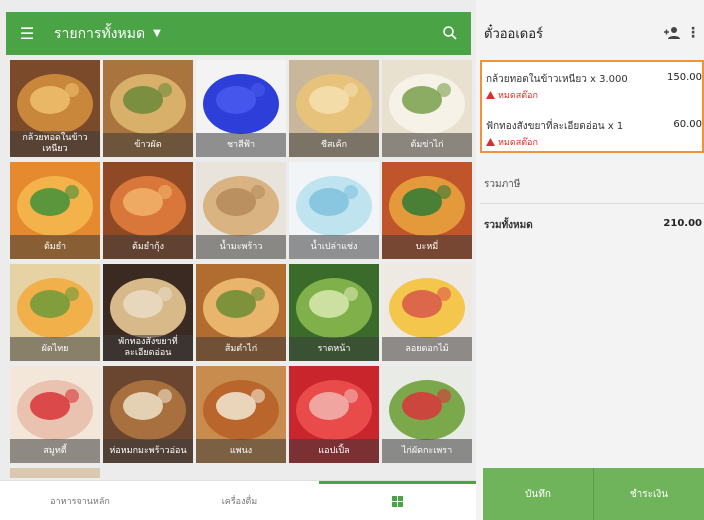 The image size is (704, 520). I want to click on product-name: ต้มข่าไก่, so click(427, 145).